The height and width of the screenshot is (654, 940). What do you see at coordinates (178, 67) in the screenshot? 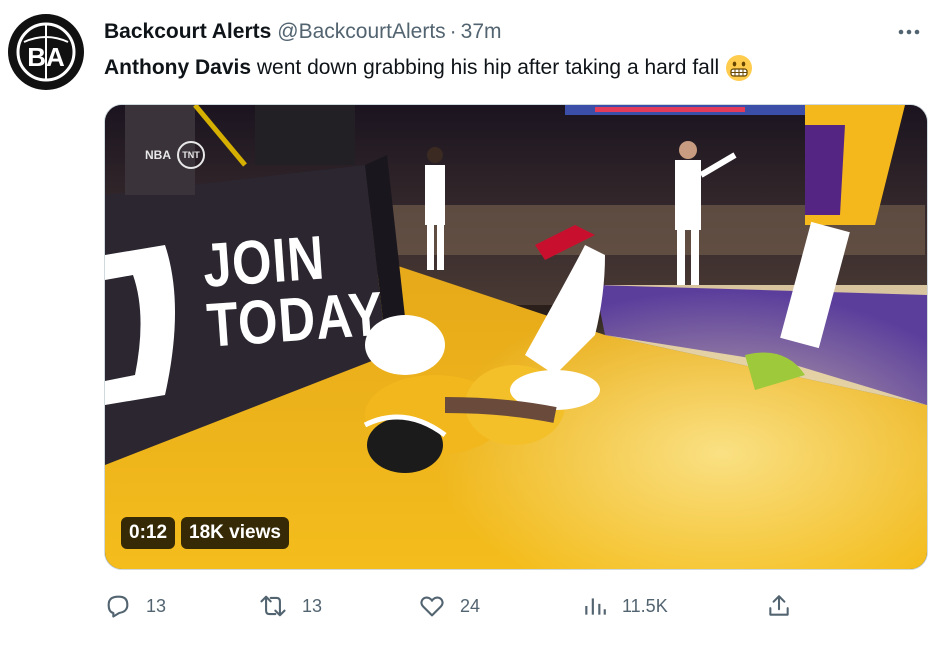
I see `tweet-text-name: Anthony Davis` at bounding box center [178, 67].